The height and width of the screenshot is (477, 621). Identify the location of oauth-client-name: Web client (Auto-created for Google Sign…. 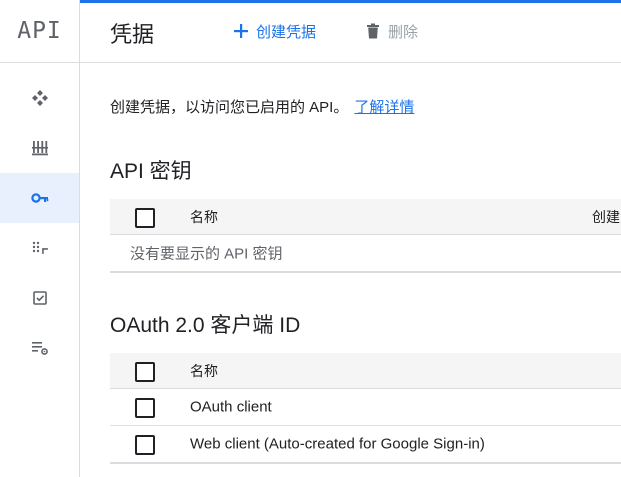
(337, 444).